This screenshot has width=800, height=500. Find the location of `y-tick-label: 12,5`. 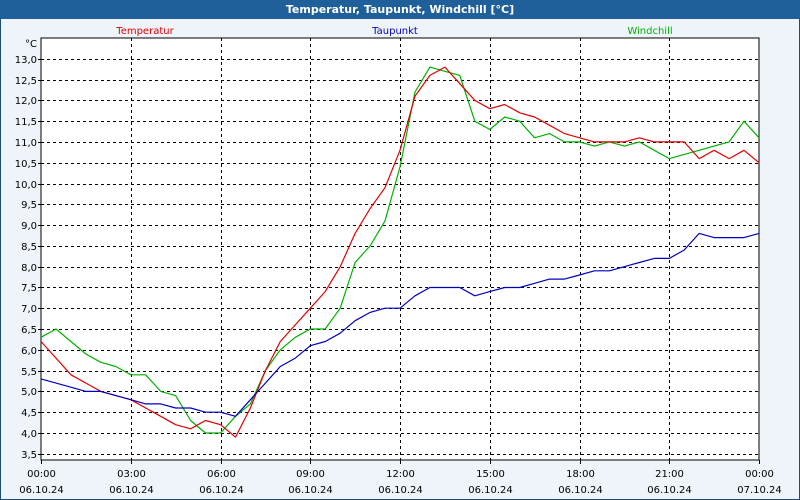

y-tick-label: 12,5 is located at coordinates (26, 81).